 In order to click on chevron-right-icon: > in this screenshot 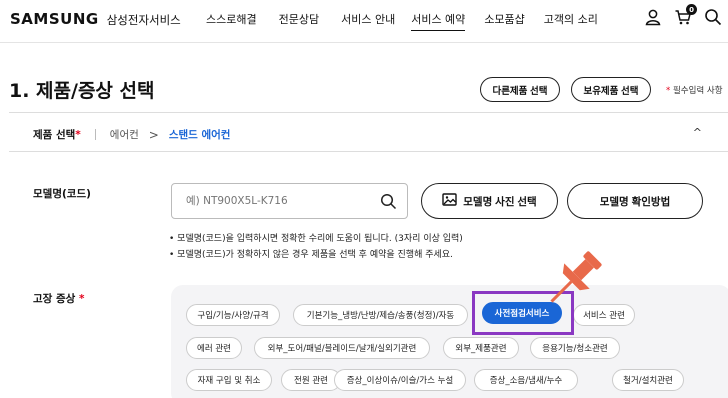, I will do `click(153, 134)`.